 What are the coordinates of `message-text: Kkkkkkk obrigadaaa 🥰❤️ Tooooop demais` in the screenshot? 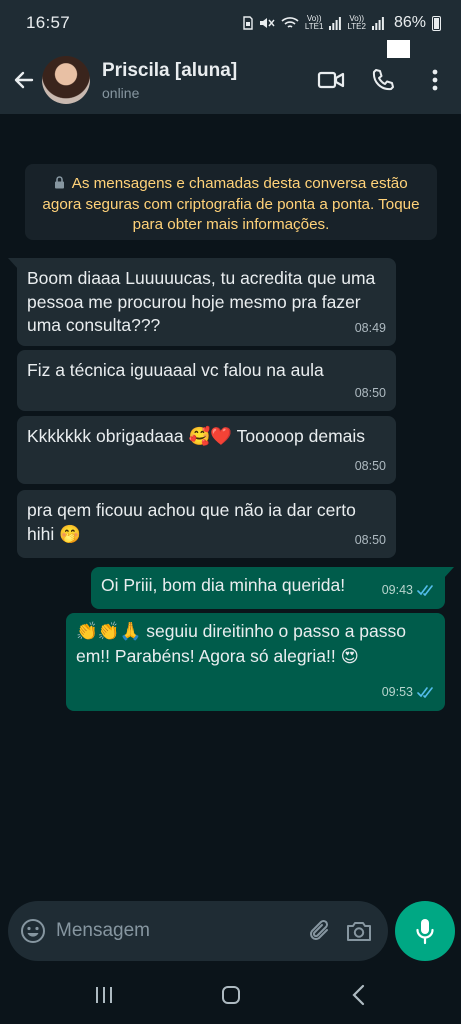 It's located at (196, 436).